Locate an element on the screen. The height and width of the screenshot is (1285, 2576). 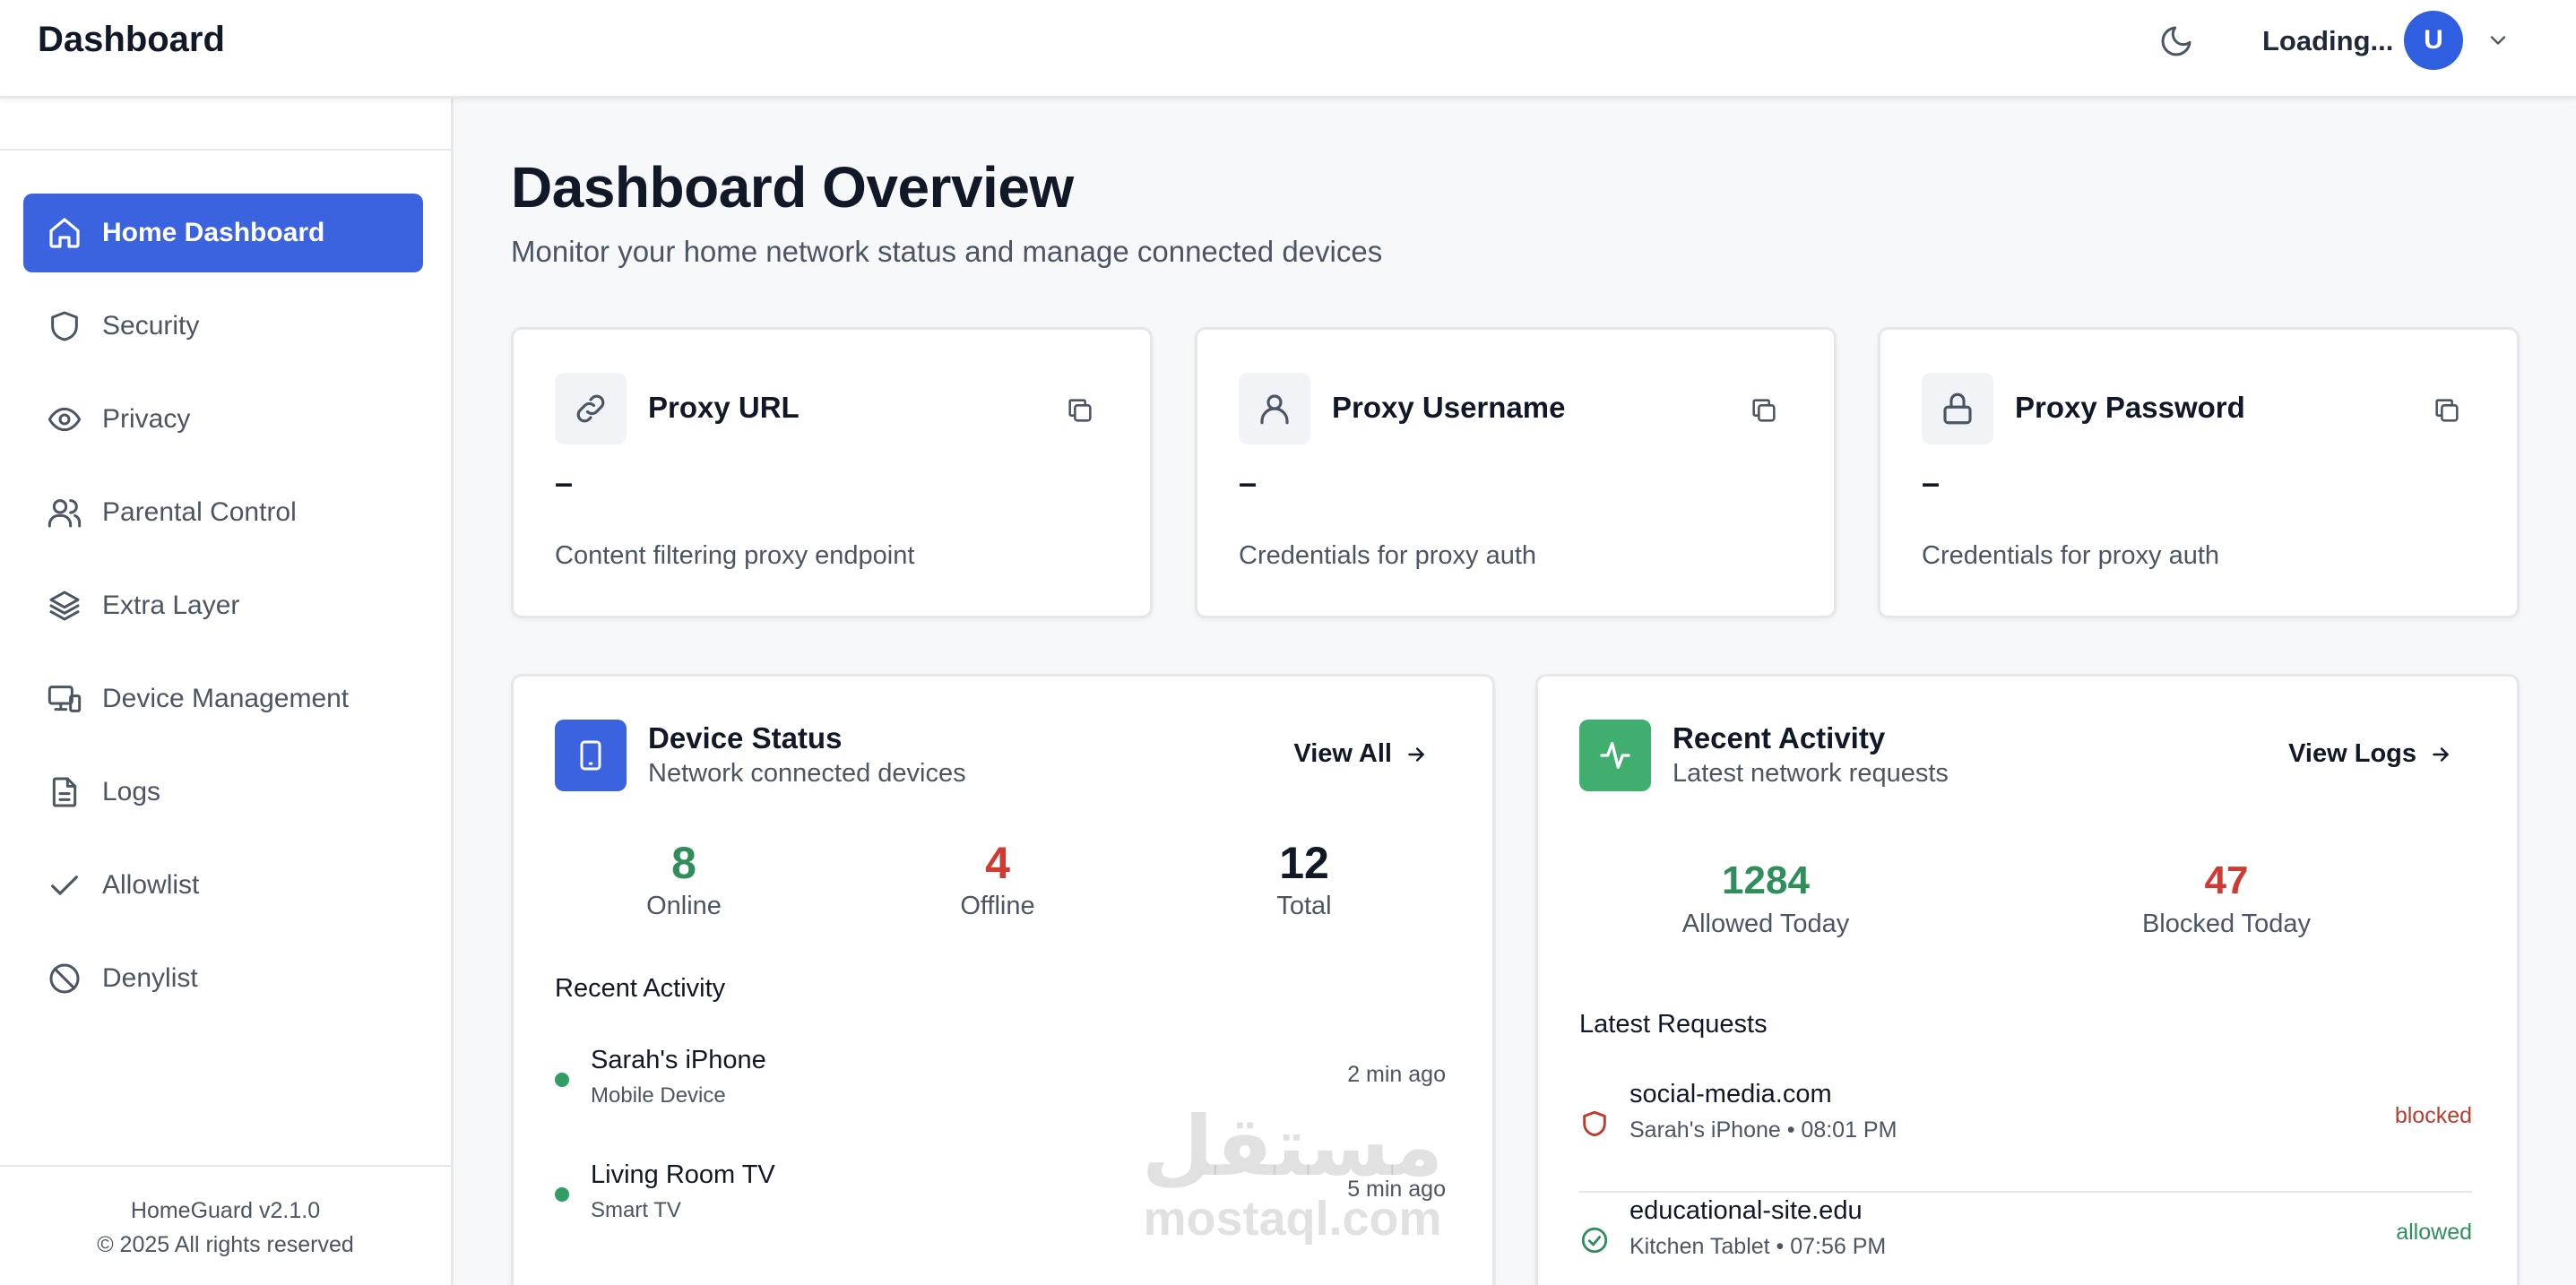
devices-icon is located at coordinates (64, 699).